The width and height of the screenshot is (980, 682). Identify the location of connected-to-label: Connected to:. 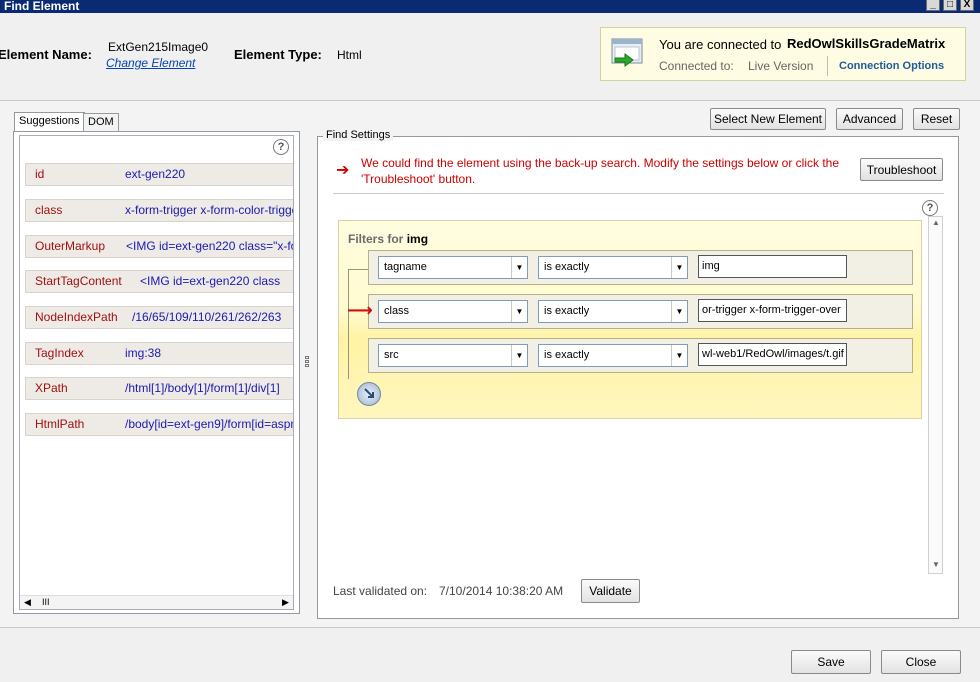
(696, 66).